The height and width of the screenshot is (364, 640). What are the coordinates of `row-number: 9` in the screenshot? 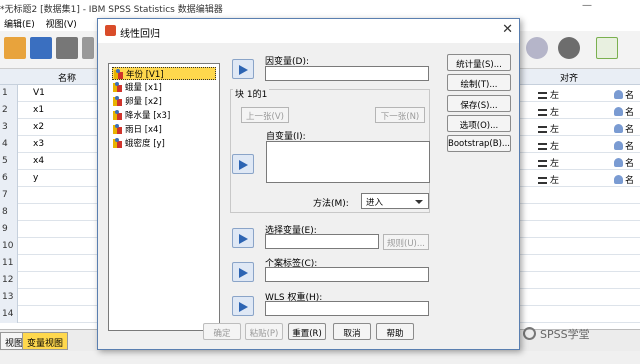 It's located at (9, 229).